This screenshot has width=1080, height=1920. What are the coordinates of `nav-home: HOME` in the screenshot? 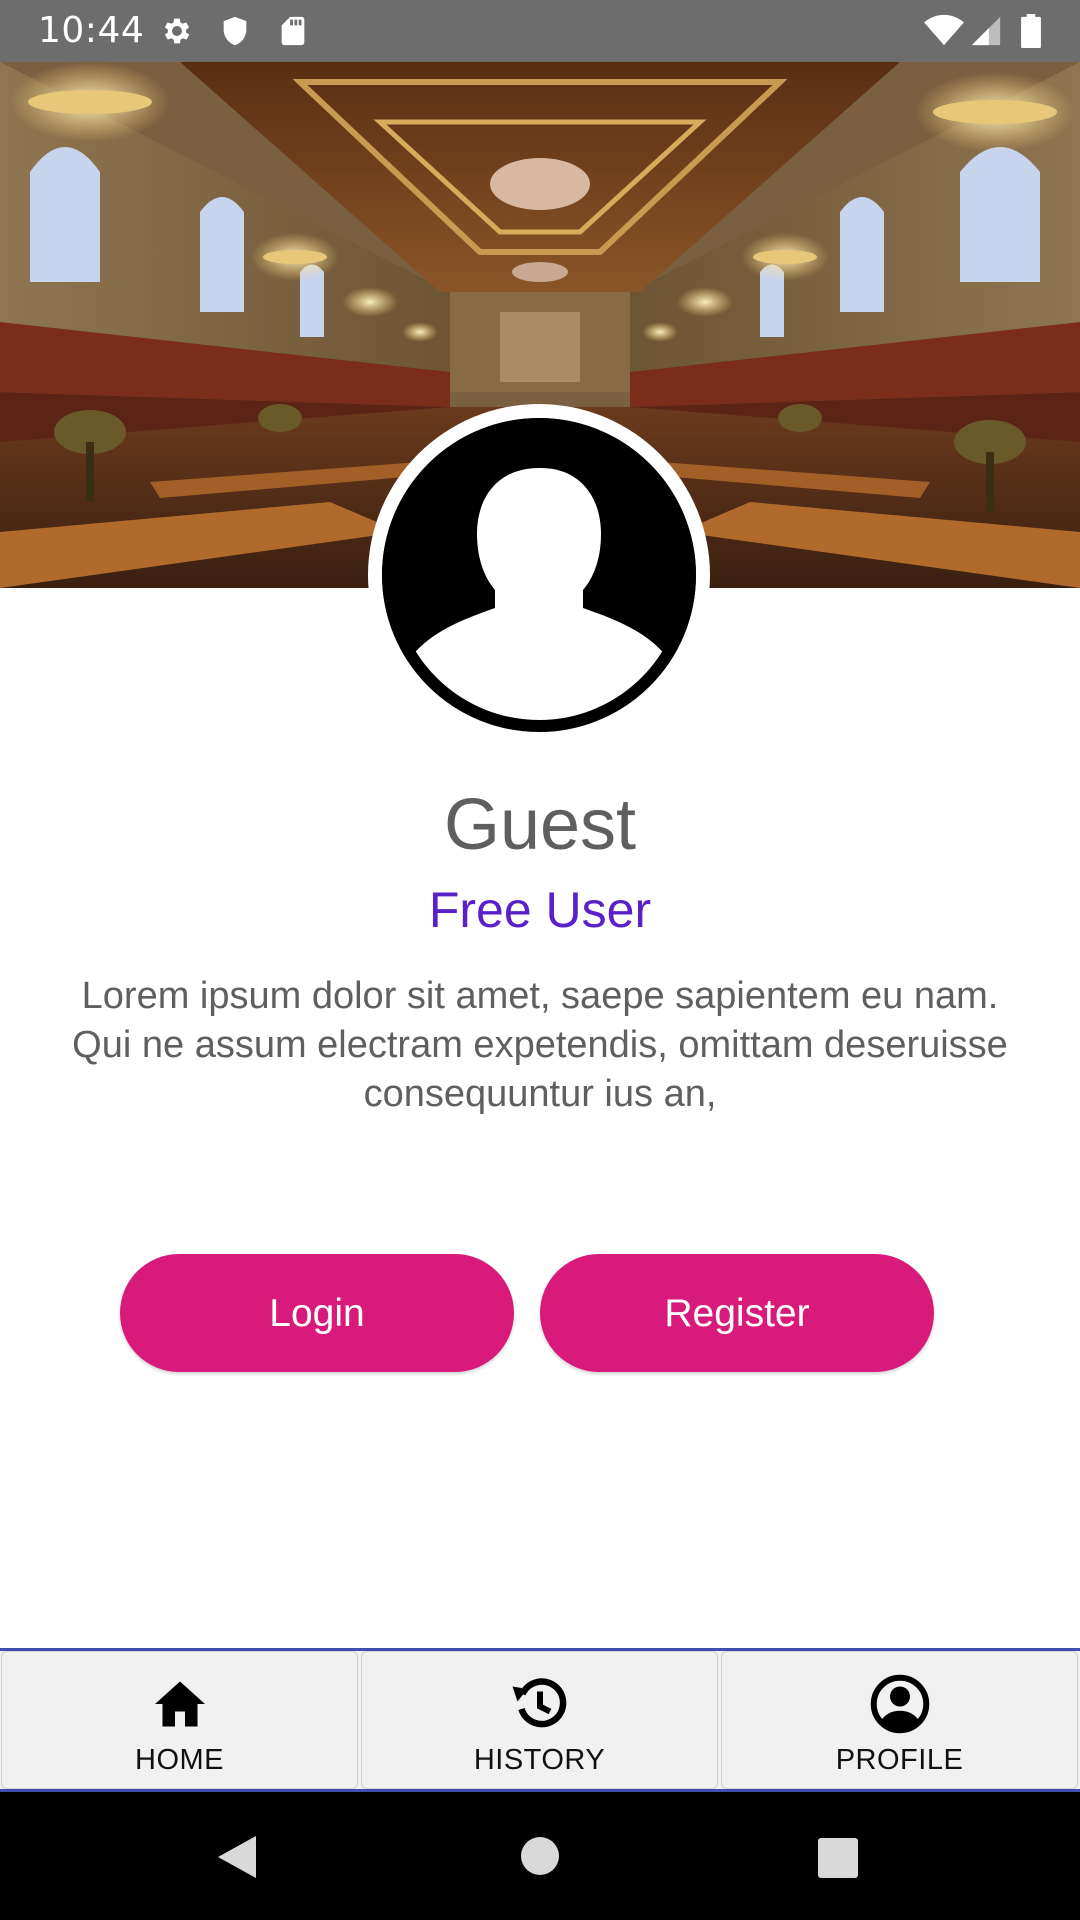 It's located at (179, 1720).